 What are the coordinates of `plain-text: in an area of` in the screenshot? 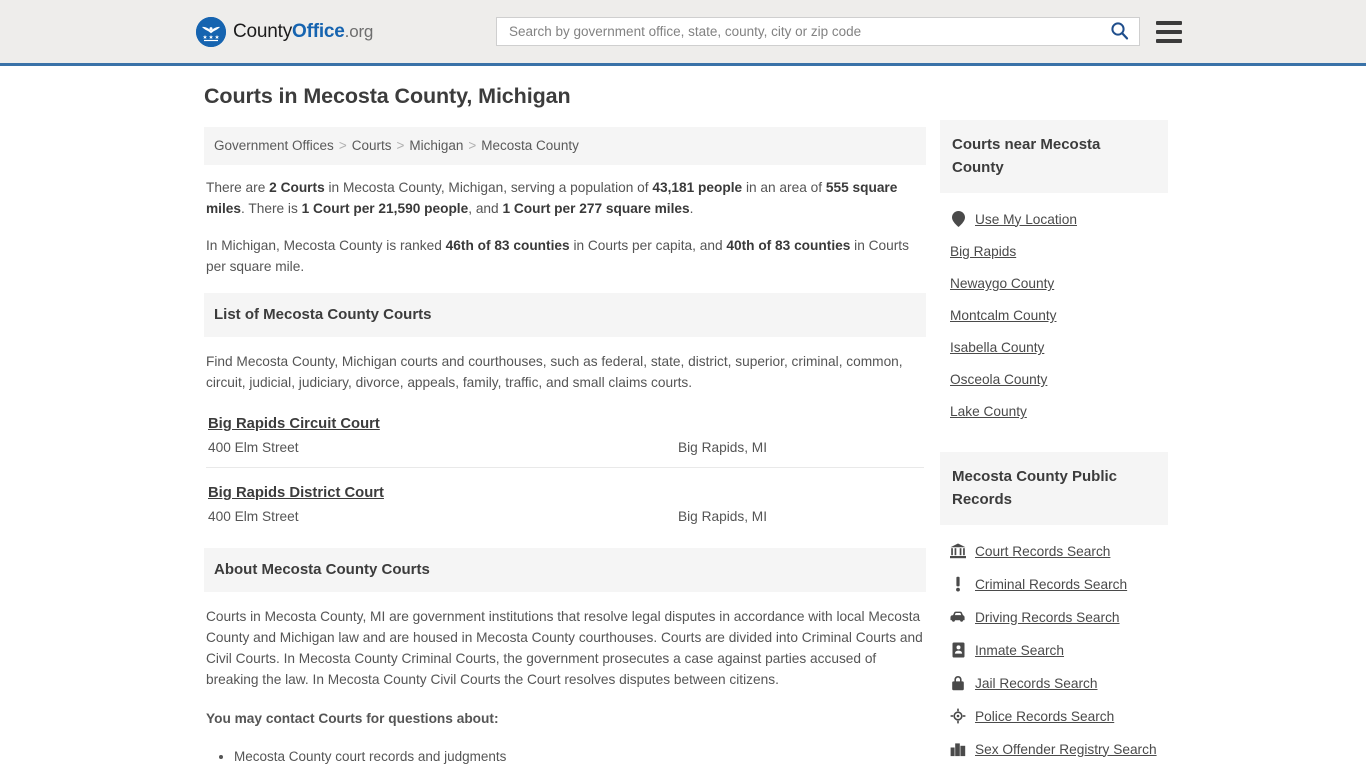 It's located at (784, 187).